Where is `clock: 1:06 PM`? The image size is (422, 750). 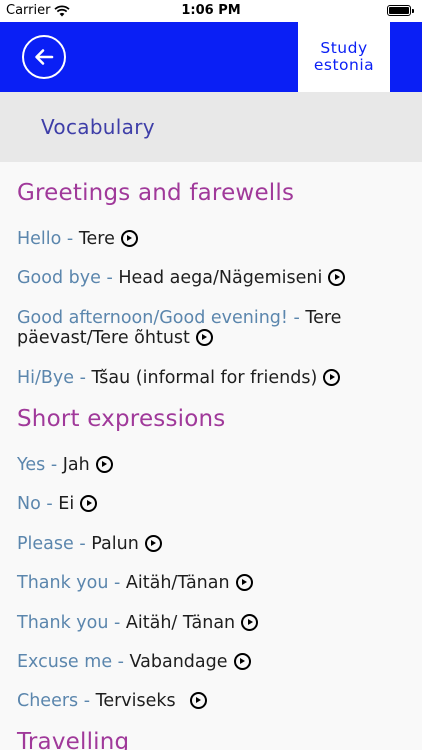
clock: 1:06 PM is located at coordinates (211, 10).